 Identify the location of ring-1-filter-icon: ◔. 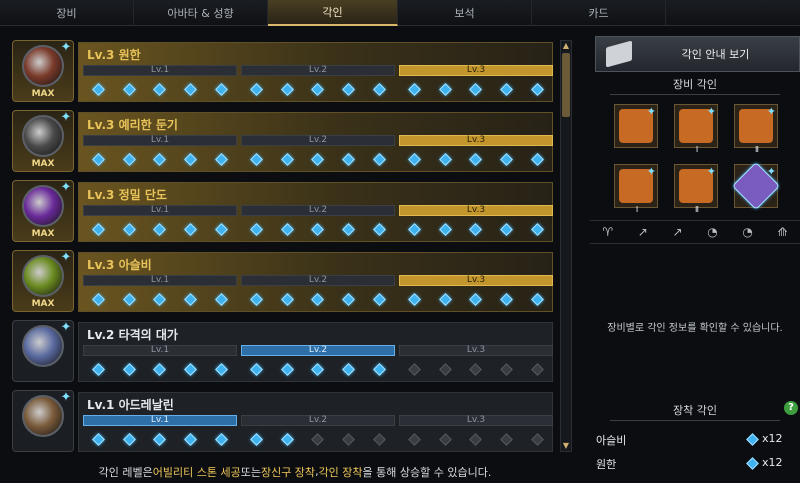
(712, 232).